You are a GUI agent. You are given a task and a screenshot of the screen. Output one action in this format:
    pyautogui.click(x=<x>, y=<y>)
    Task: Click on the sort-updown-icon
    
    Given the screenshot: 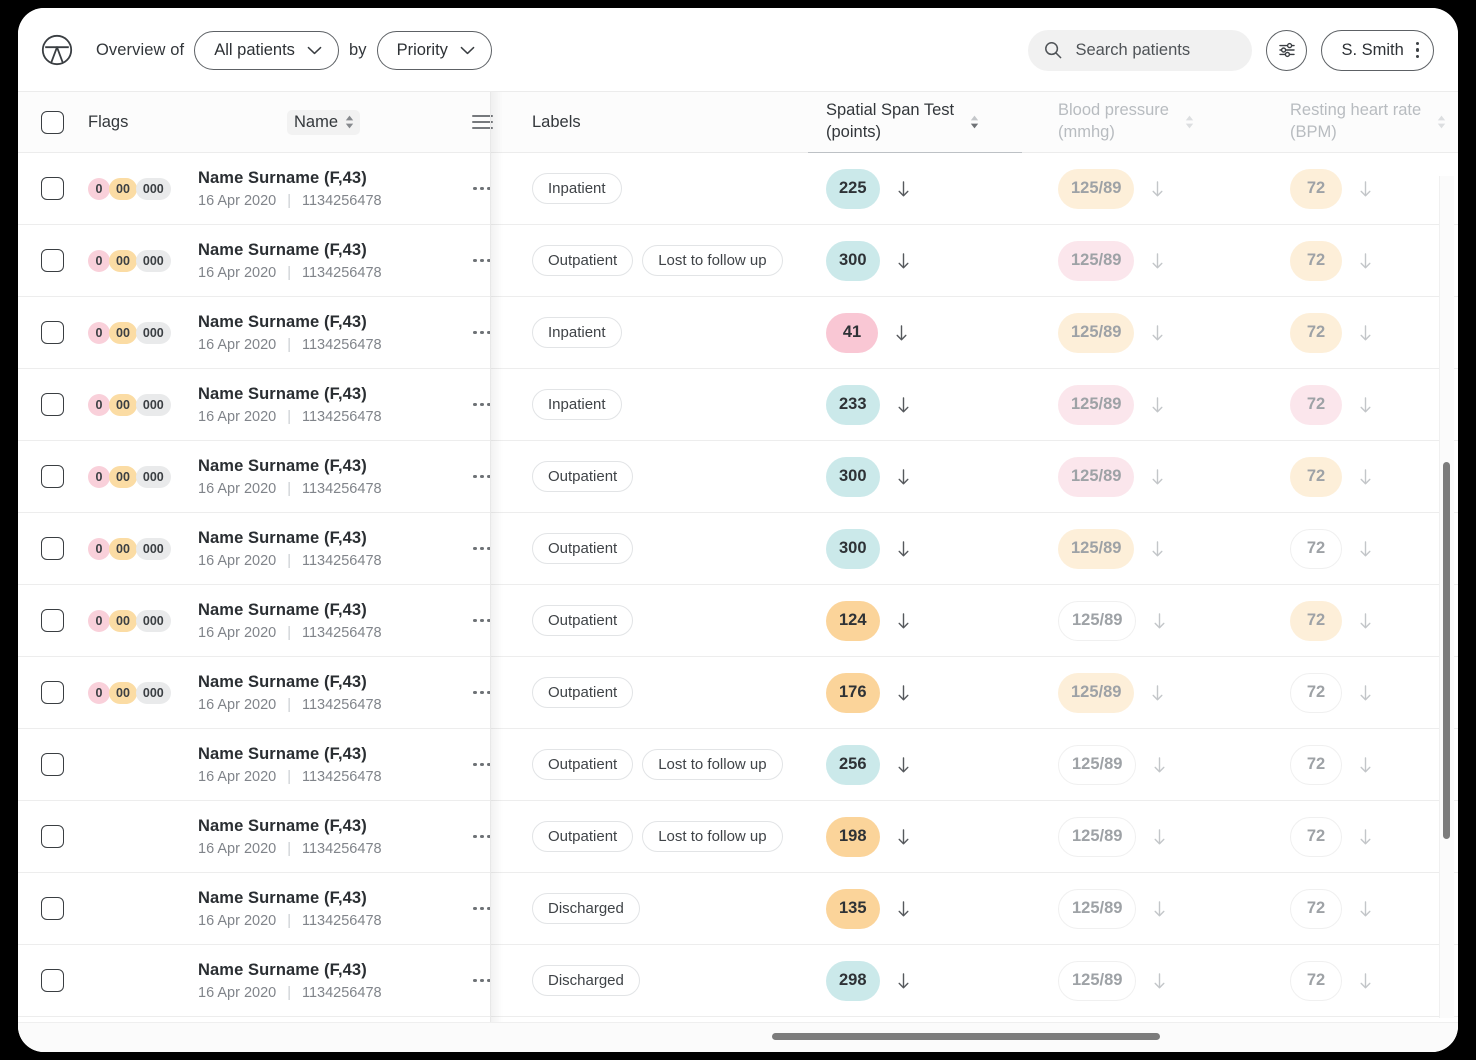 What is the action you would take?
    pyautogui.click(x=1189, y=122)
    